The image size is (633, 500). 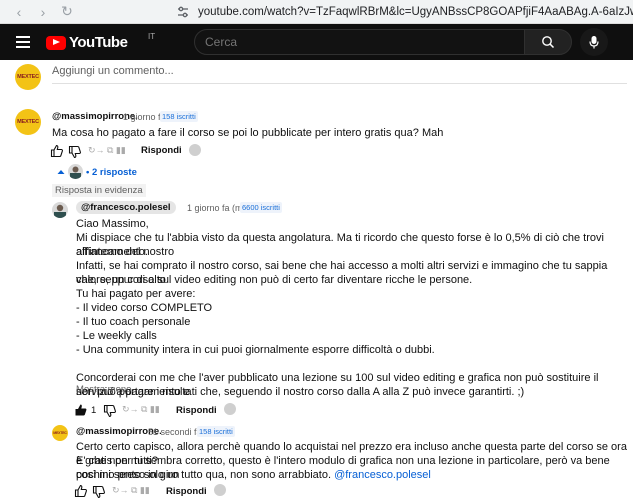 What do you see at coordinates (112, 224) in the screenshot?
I see `reply-line: Ciao Massimo,` at bounding box center [112, 224].